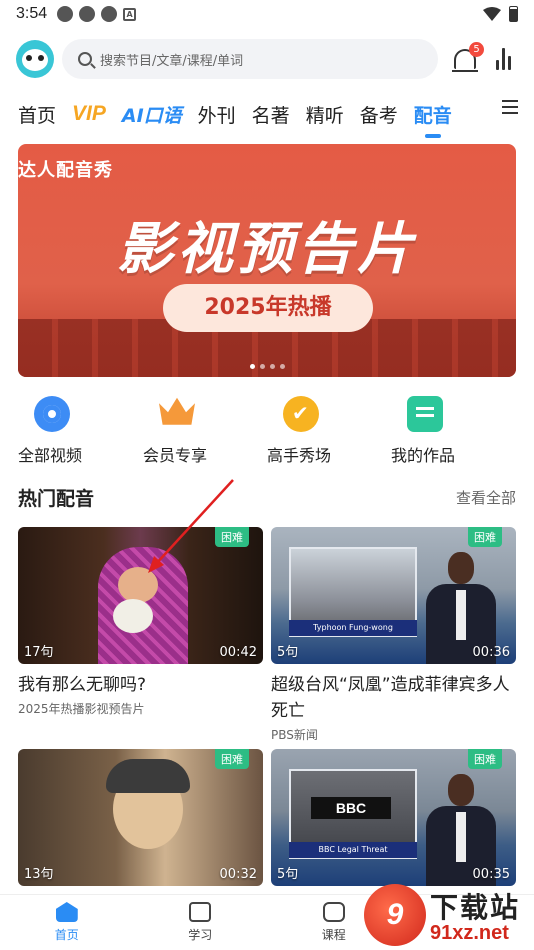 This screenshot has height=950, width=534. Describe the element at coordinates (175, 455) in the screenshot. I see `quick-label: 会员专享` at that location.